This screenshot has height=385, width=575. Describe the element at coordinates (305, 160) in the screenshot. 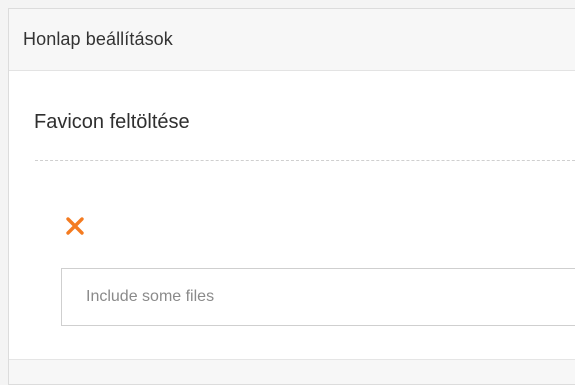

I see `section-divider` at that location.